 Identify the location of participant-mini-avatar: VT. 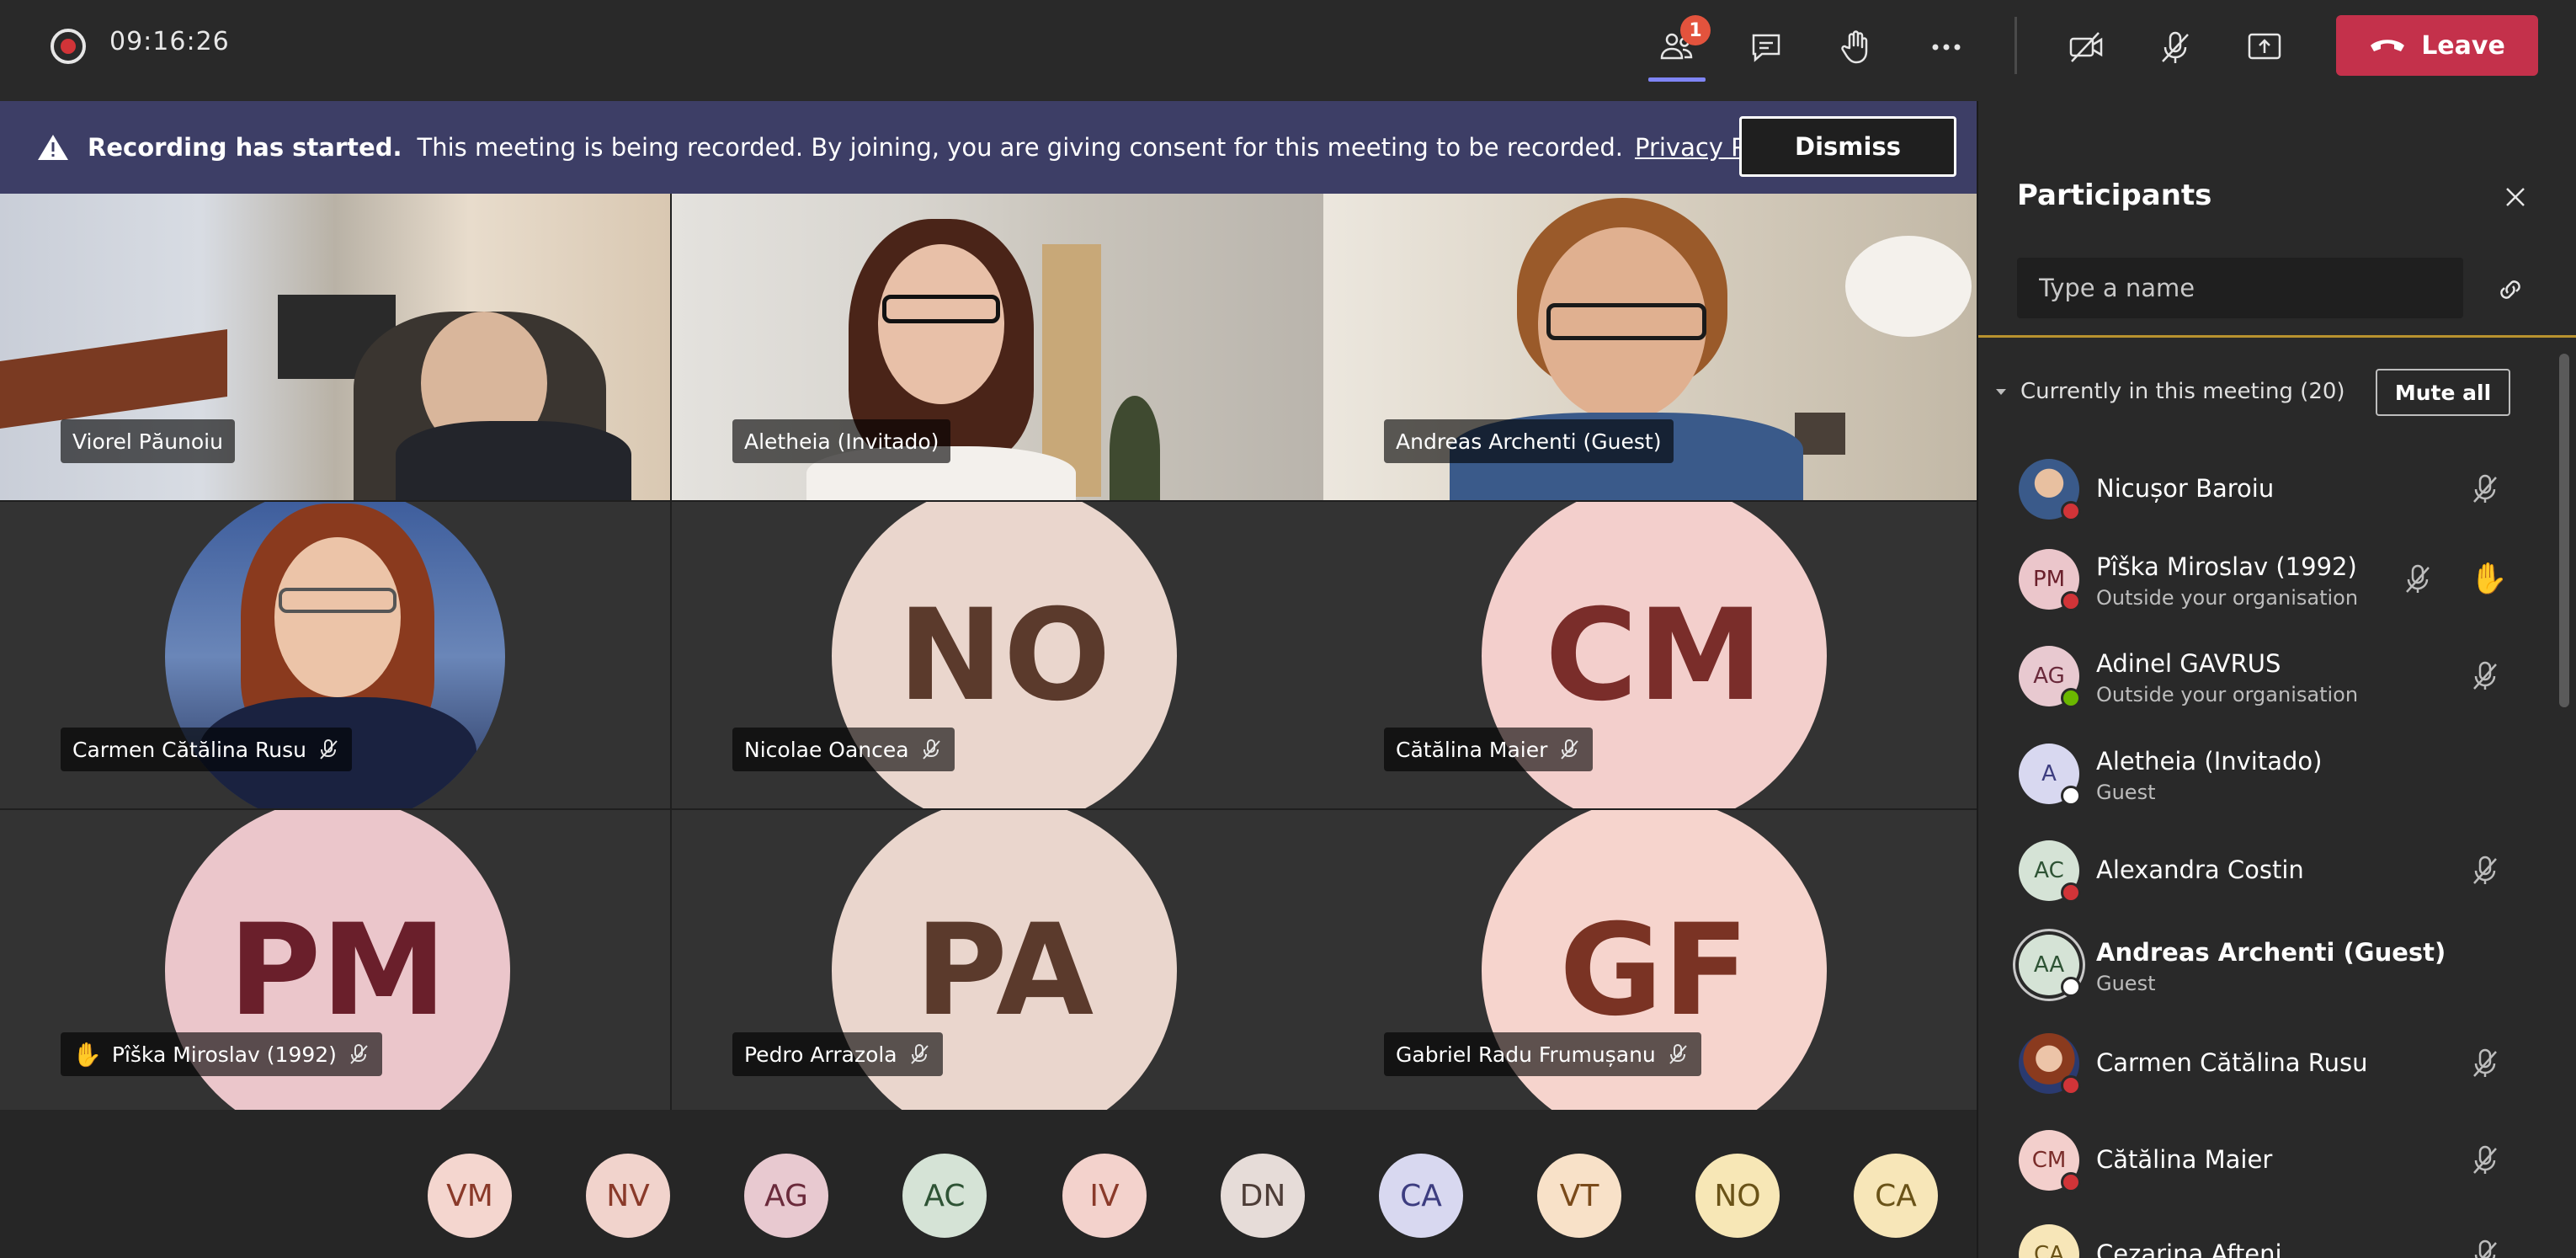
(1579, 1196).